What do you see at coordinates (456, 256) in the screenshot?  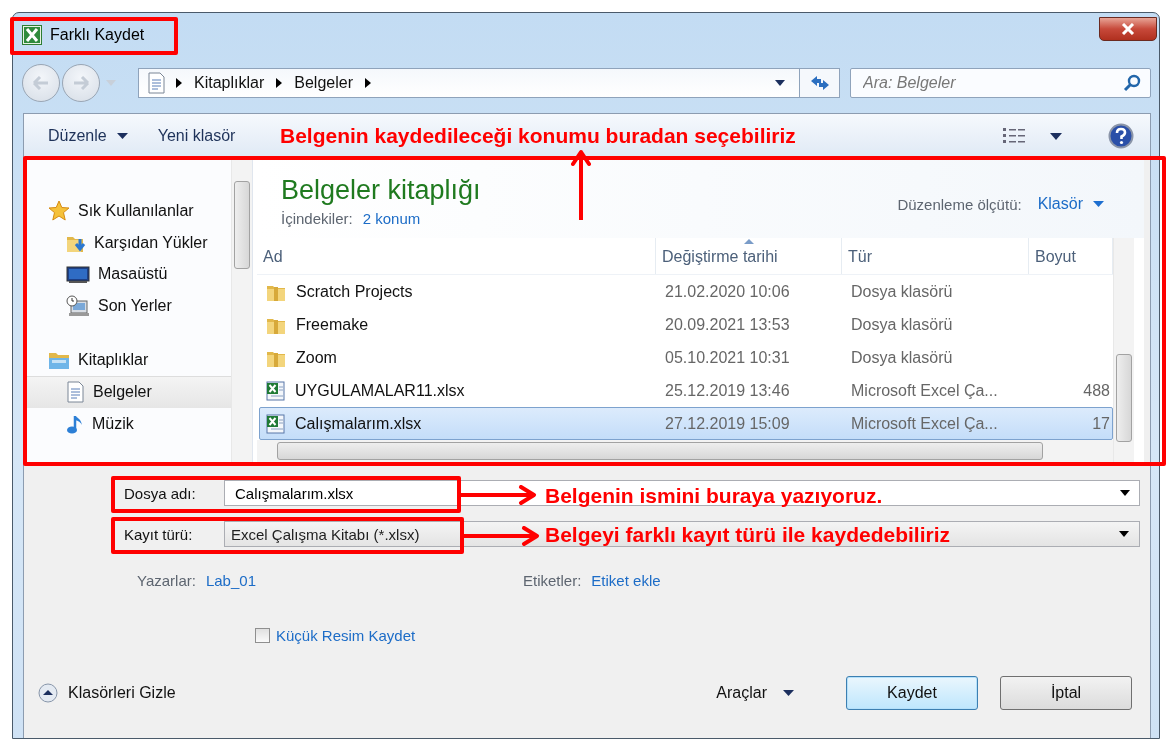 I see `column-header: Ad` at bounding box center [456, 256].